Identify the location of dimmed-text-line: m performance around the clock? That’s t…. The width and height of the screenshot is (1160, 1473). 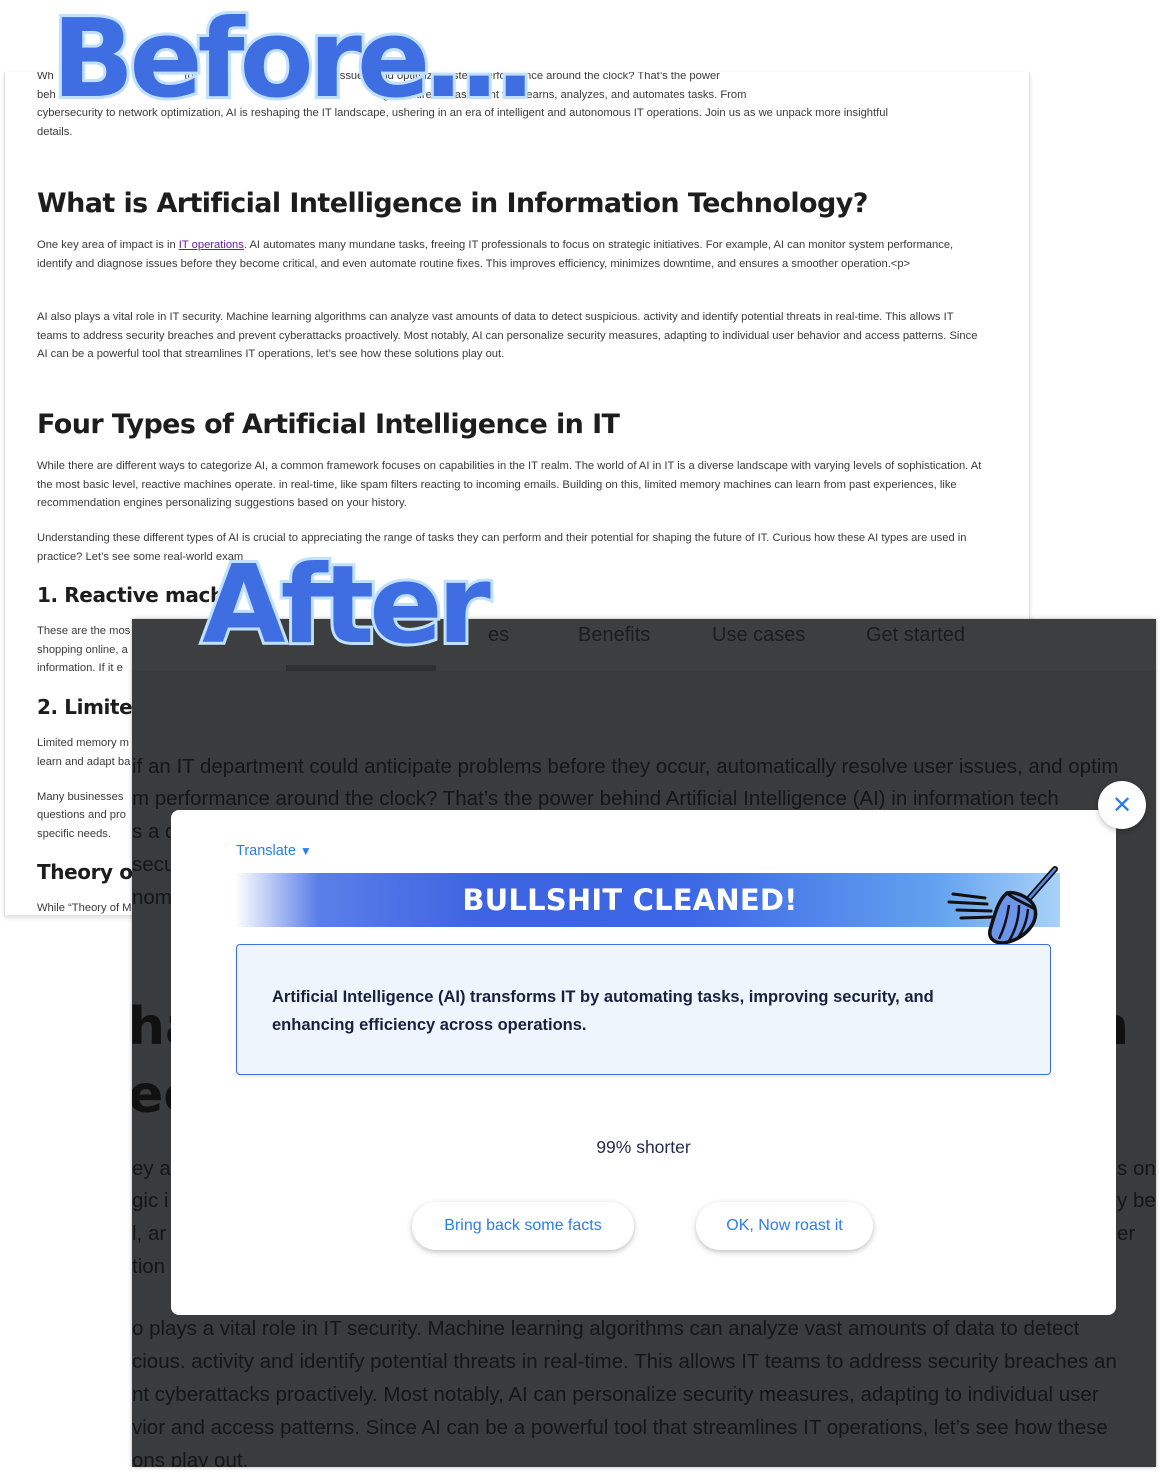
(595, 798).